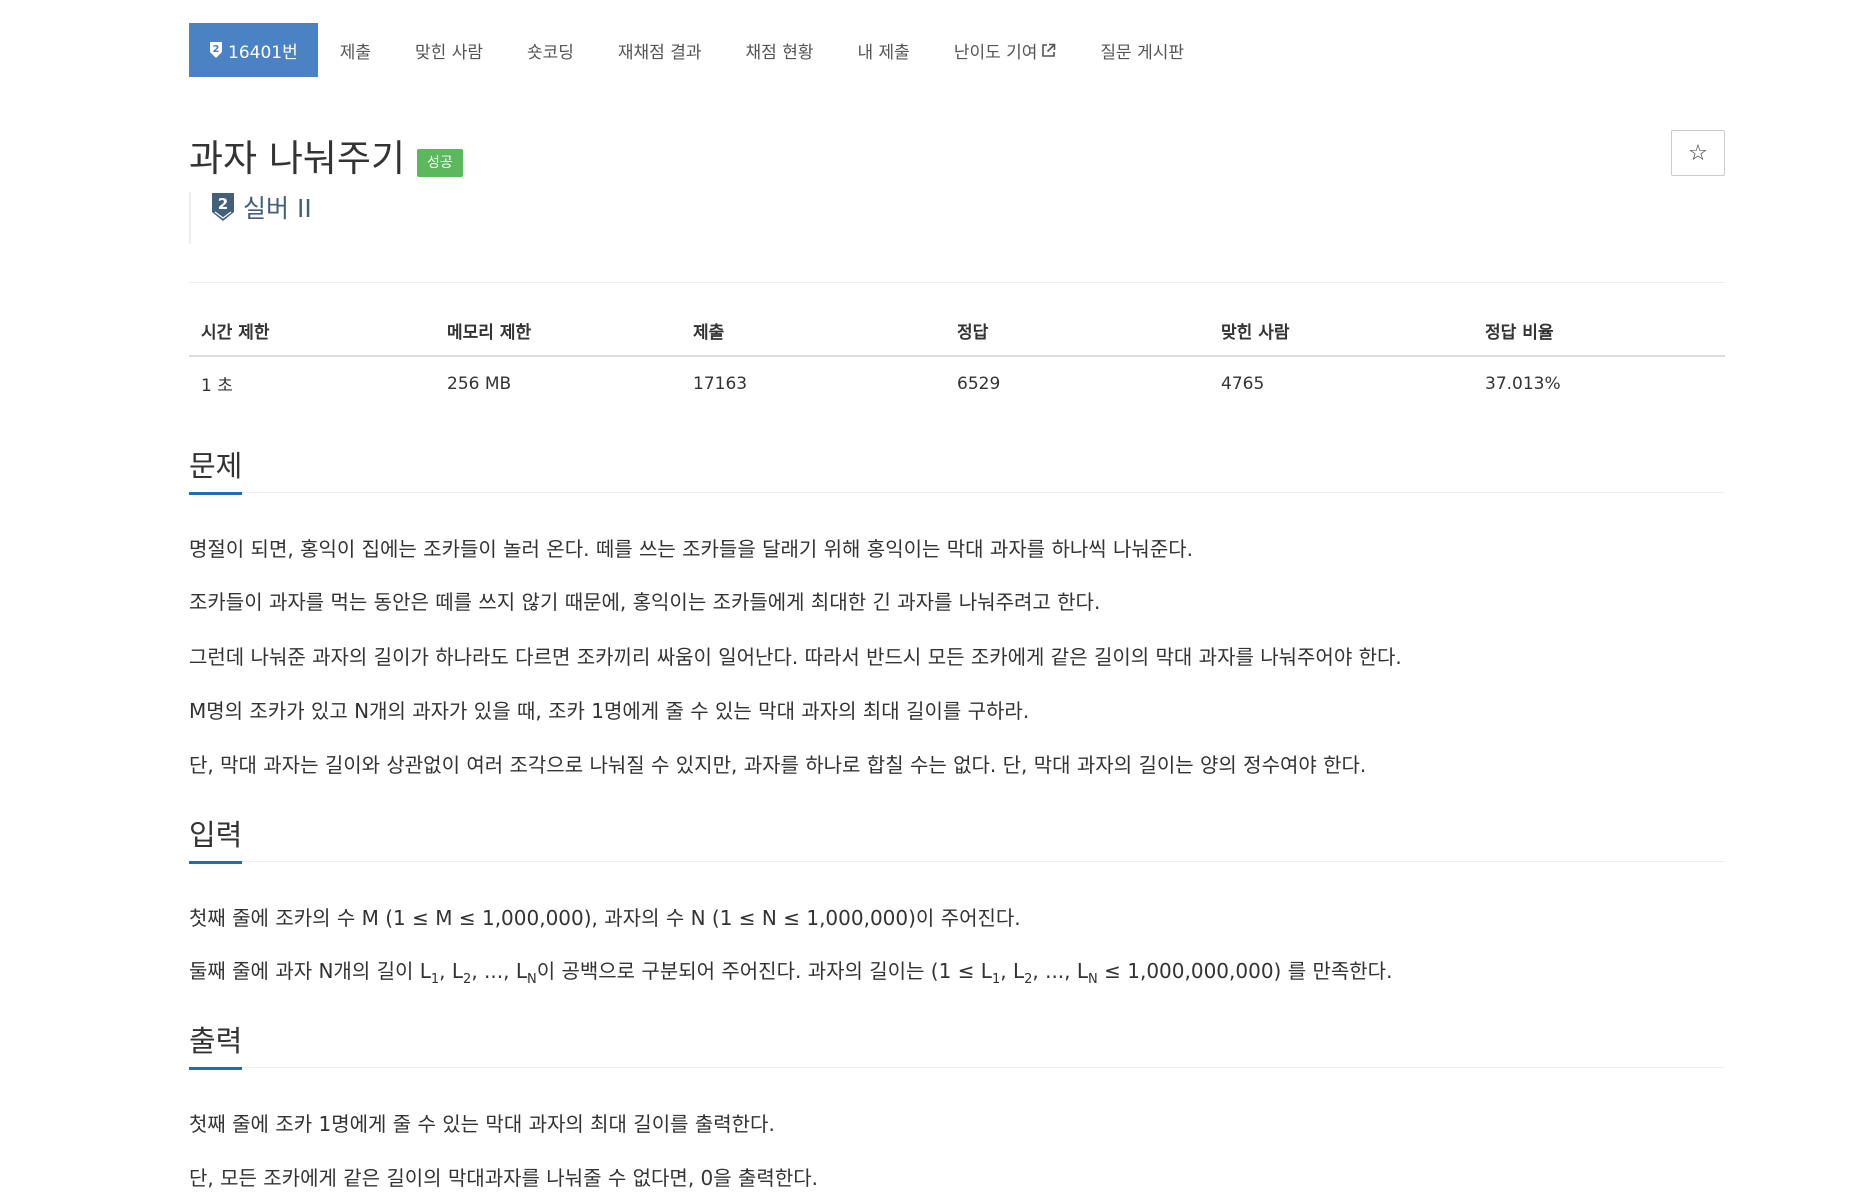 This screenshot has height=1201, width=1862. I want to click on status-badge: 성공, so click(440, 163).